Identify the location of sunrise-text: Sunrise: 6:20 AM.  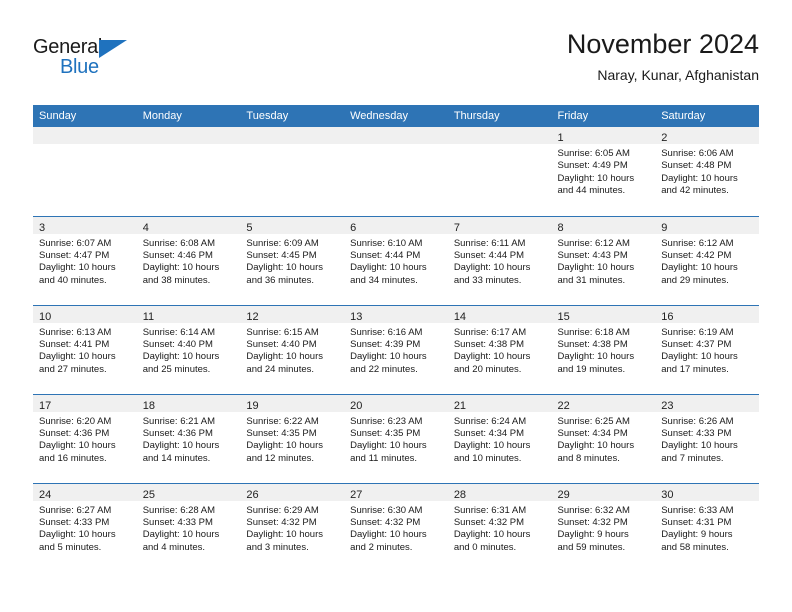
(75, 421).